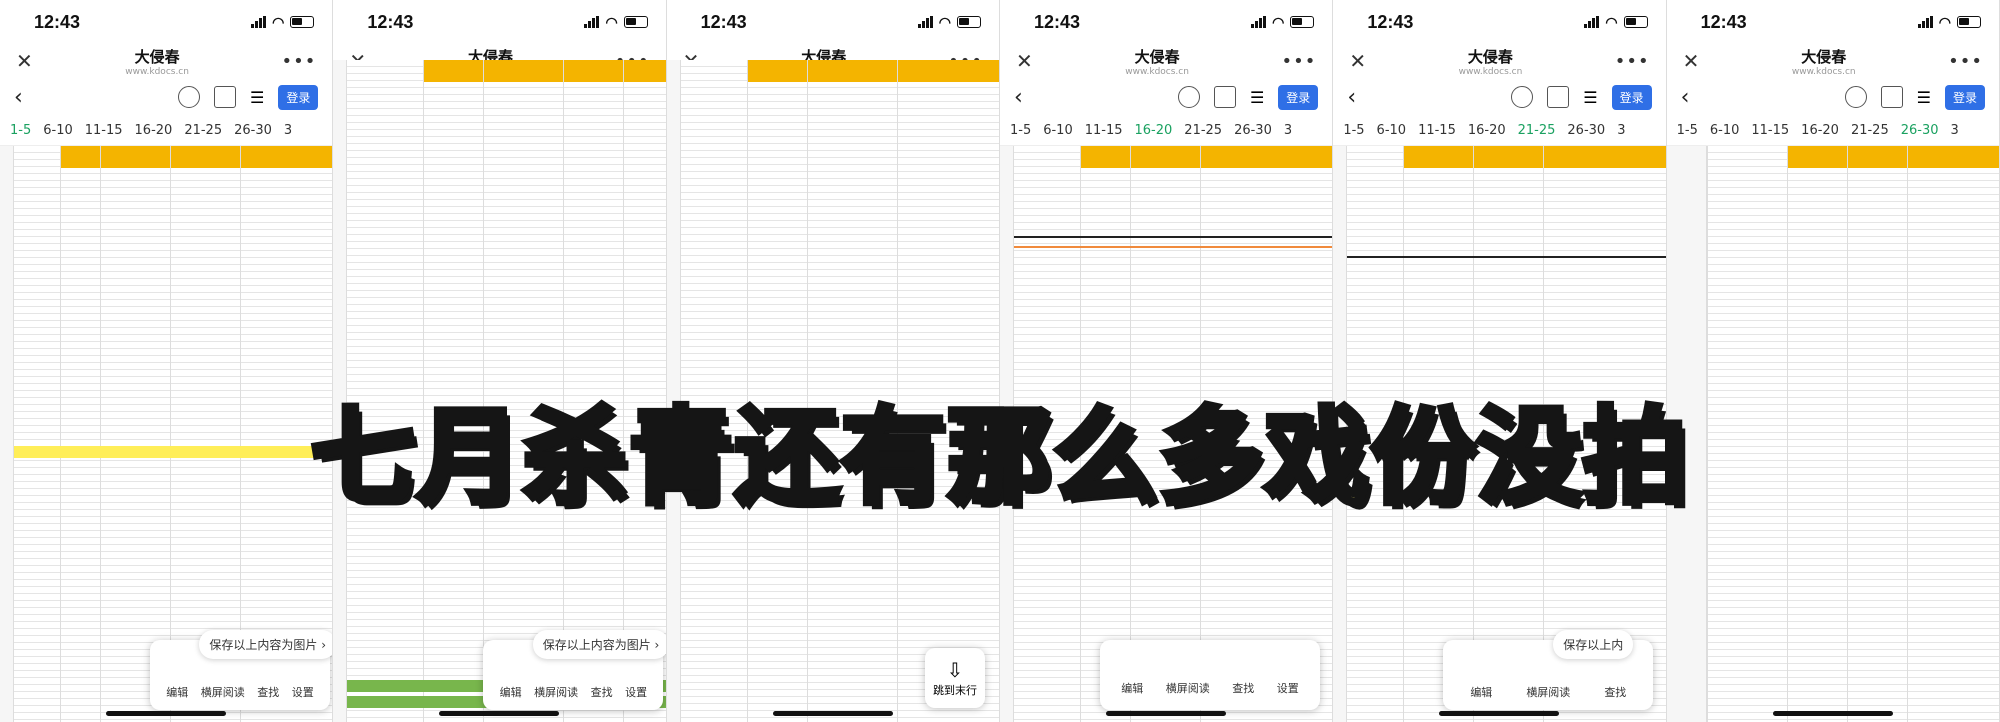 Image resolution: width=2000 pixels, height=722 pixels. I want to click on browser-titlebar: ✕ 大侵春 www.kdocs.cn •••, so click(1499, 61).